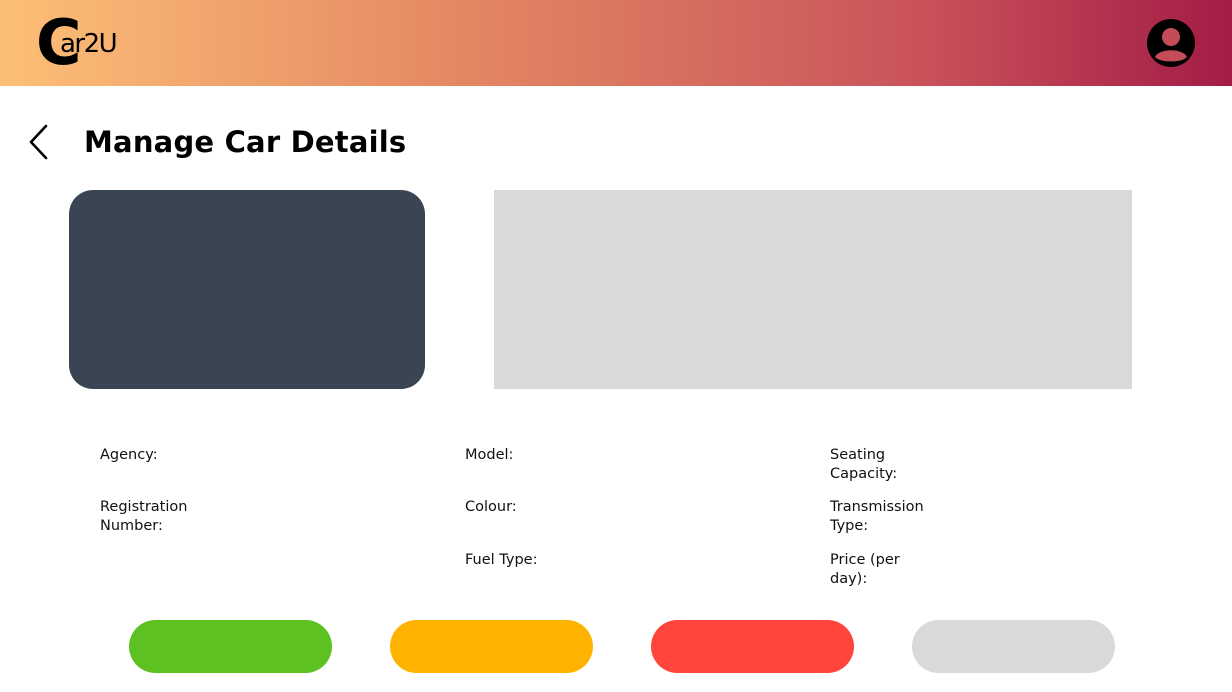  What do you see at coordinates (864, 464) in the screenshot?
I see `field-seating-capacity: Seating Capacity:` at bounding box center [864, 464].